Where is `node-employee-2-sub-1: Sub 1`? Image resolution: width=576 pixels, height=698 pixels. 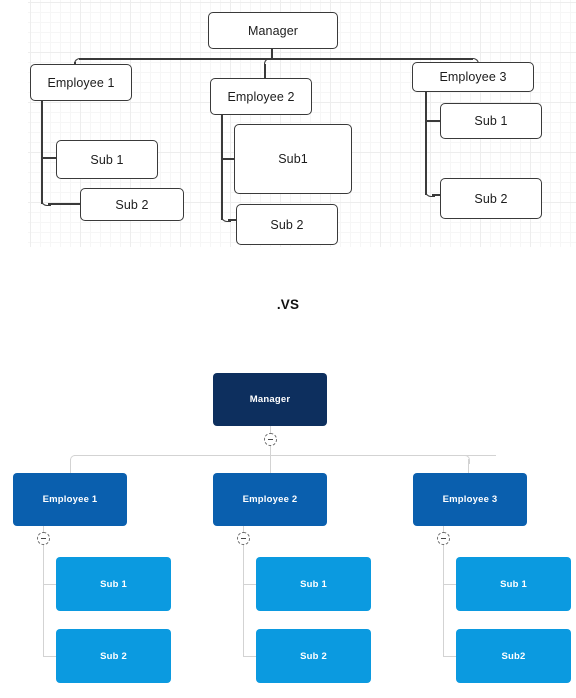
node-employee-2-sub-1: Sub 1 is located at coordinates (313, 584).